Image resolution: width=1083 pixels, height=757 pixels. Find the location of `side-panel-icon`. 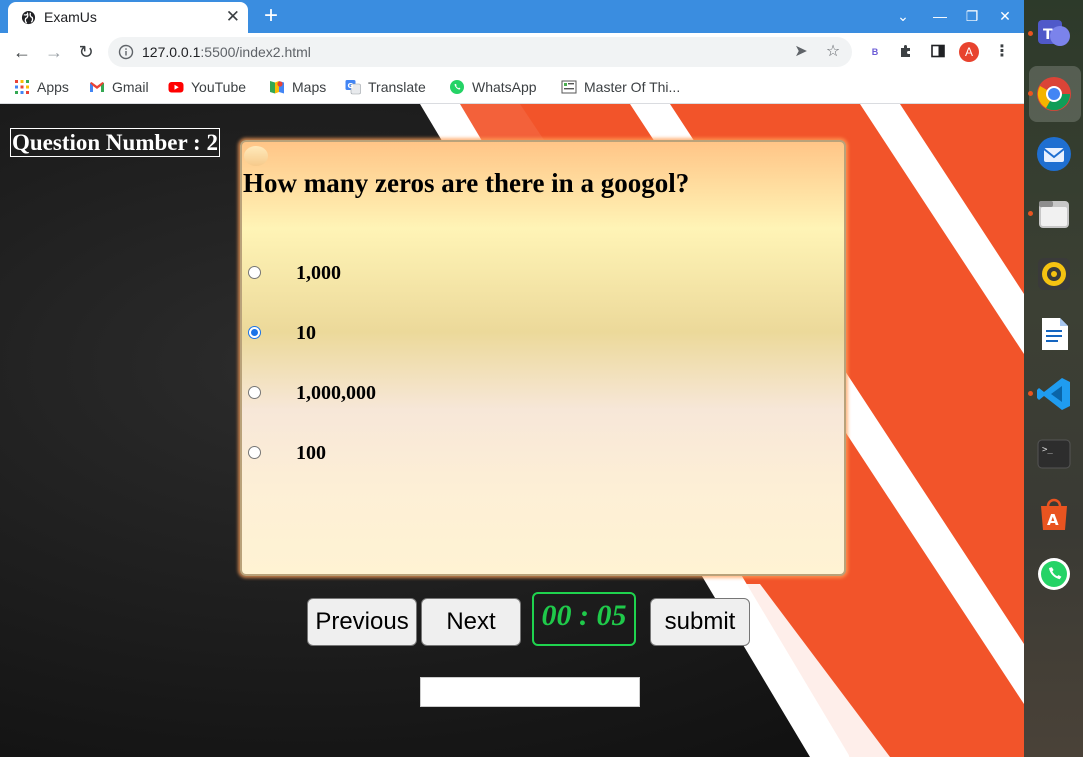

side-panel-icon is located at coordinates (938, 52).